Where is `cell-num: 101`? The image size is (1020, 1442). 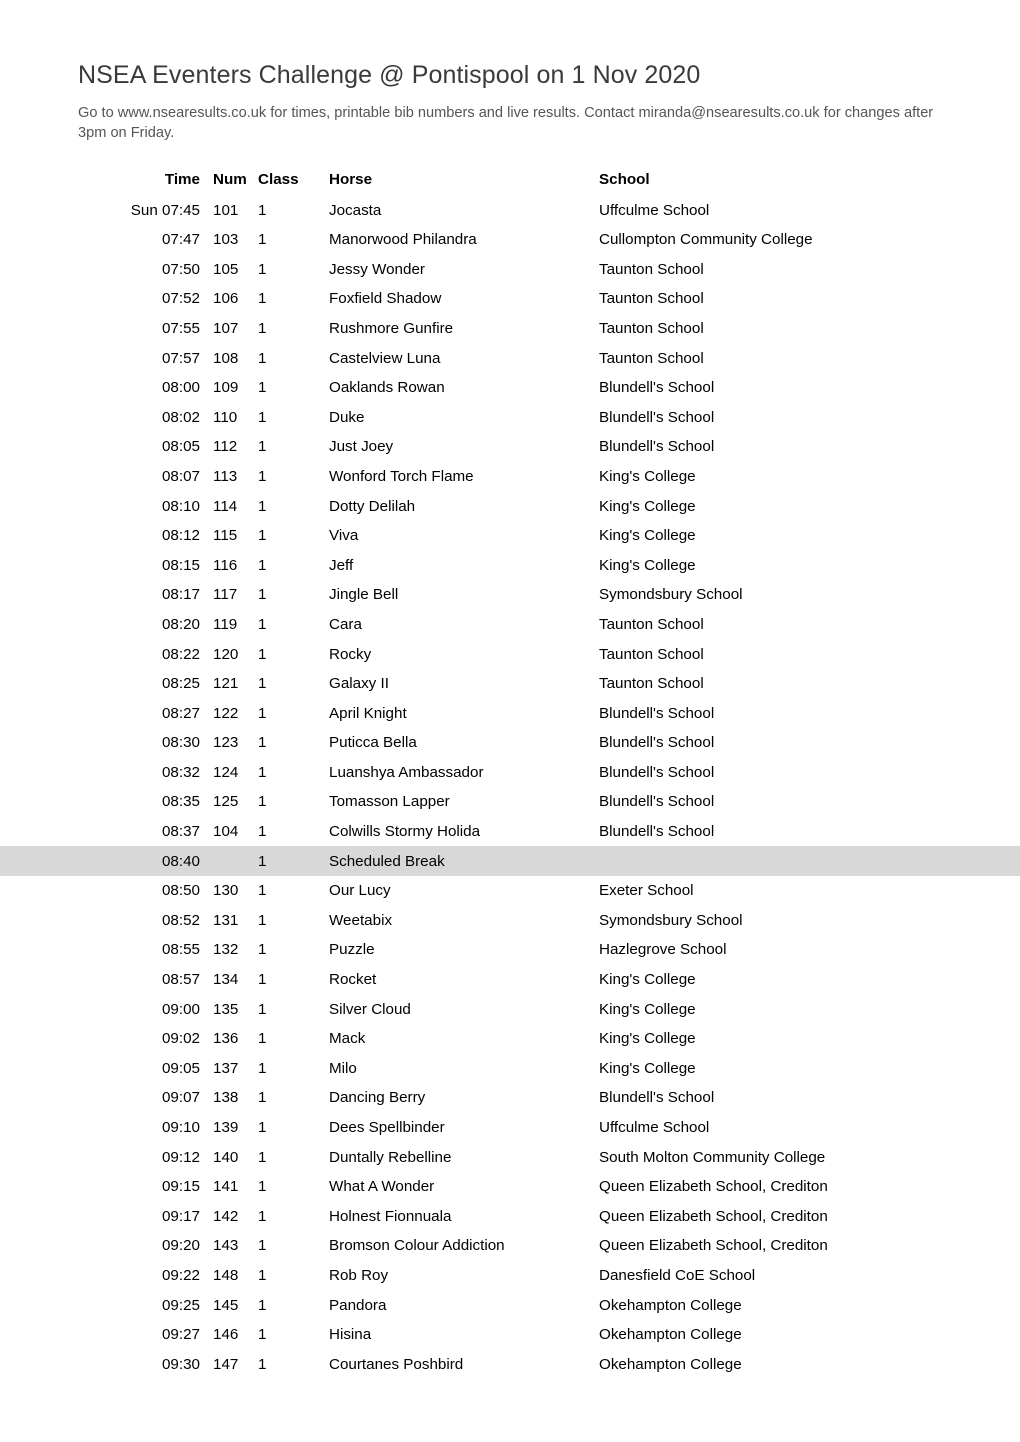
cell-num: 101 is located at coordinates (226, 210).